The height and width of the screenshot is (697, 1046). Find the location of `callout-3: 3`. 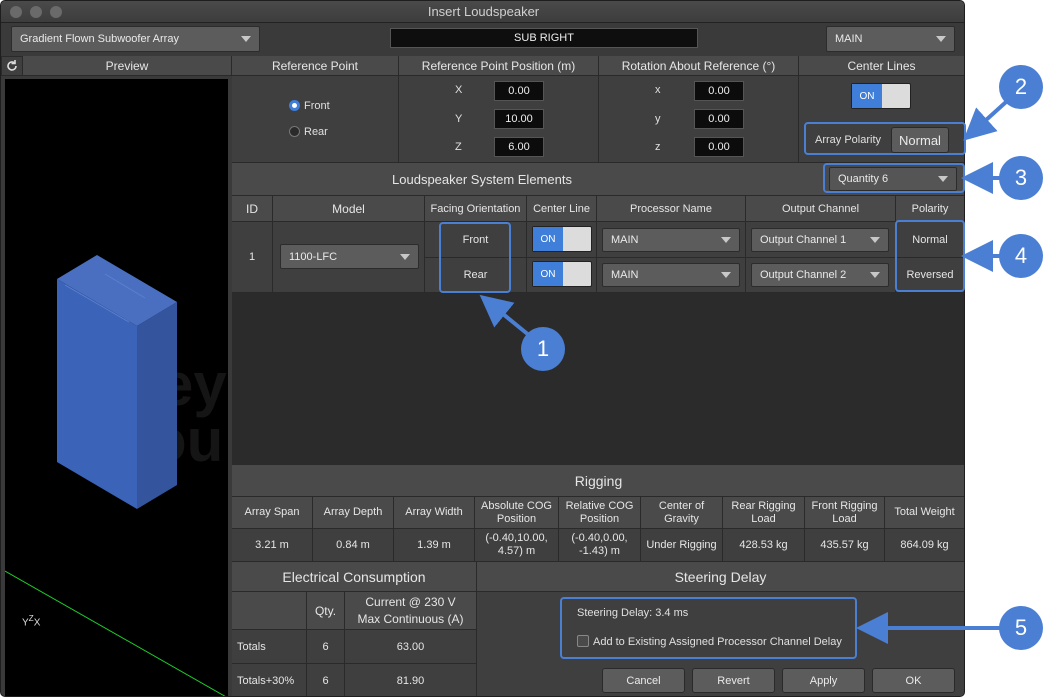

callout-3: 3 is located at coordinates (1021, 178).